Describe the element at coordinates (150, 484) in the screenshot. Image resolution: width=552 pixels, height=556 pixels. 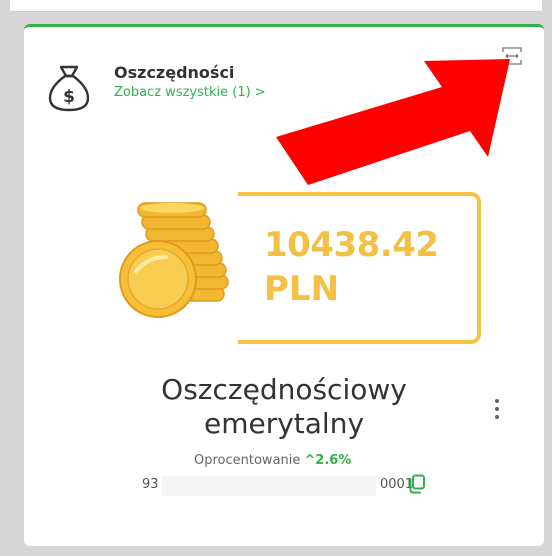
I see `account-number-prefix: 93` at that location.